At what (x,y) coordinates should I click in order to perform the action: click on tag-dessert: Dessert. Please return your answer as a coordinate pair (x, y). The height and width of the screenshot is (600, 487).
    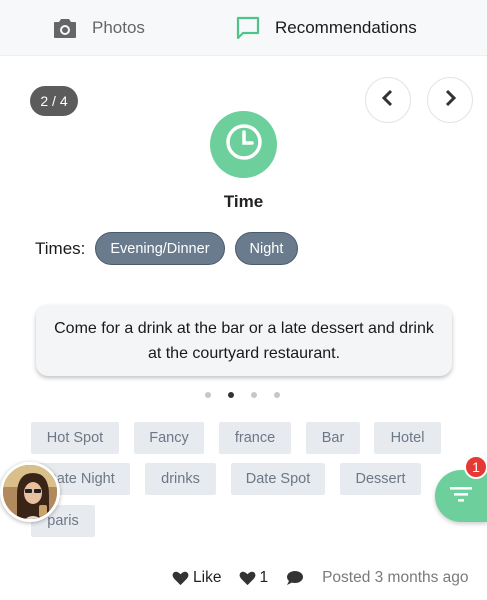
    Looking at the image, I should click on (380, 479).